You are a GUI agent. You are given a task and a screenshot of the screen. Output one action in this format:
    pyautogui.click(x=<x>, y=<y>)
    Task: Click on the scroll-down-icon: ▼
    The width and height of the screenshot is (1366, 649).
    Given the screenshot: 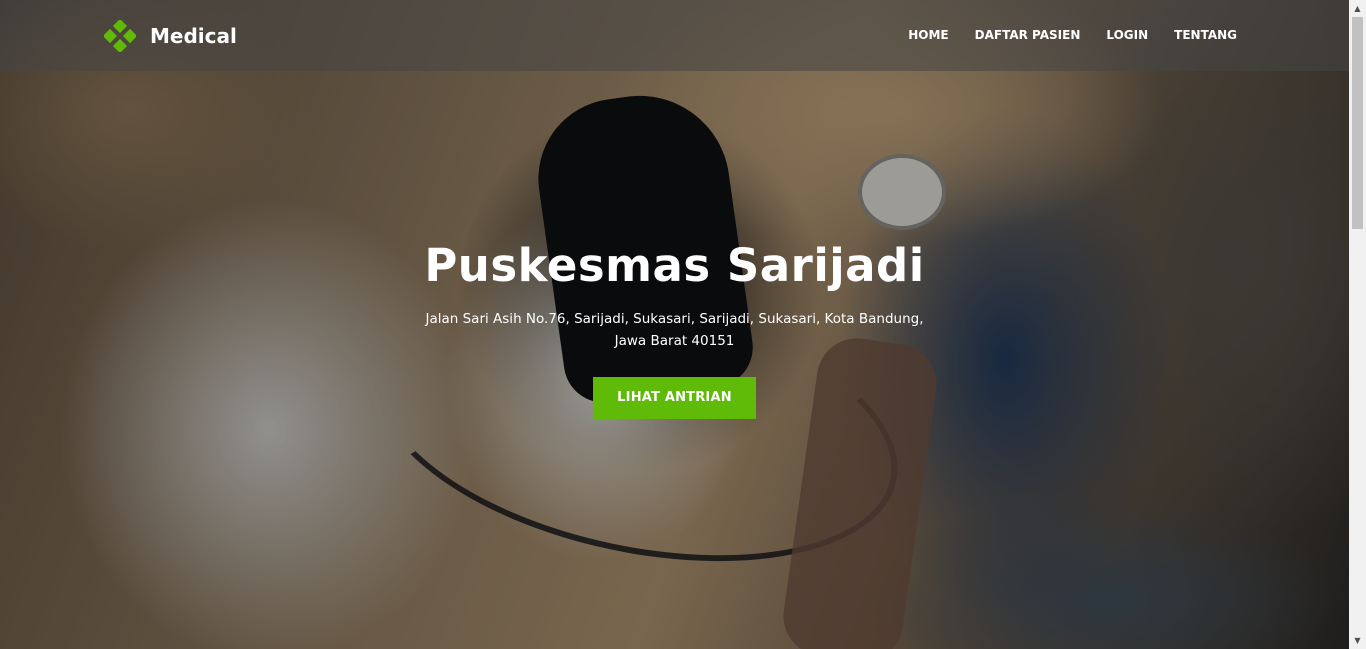 What is the action you would take?
    pyautogui.click(x=1357, y=640)
    